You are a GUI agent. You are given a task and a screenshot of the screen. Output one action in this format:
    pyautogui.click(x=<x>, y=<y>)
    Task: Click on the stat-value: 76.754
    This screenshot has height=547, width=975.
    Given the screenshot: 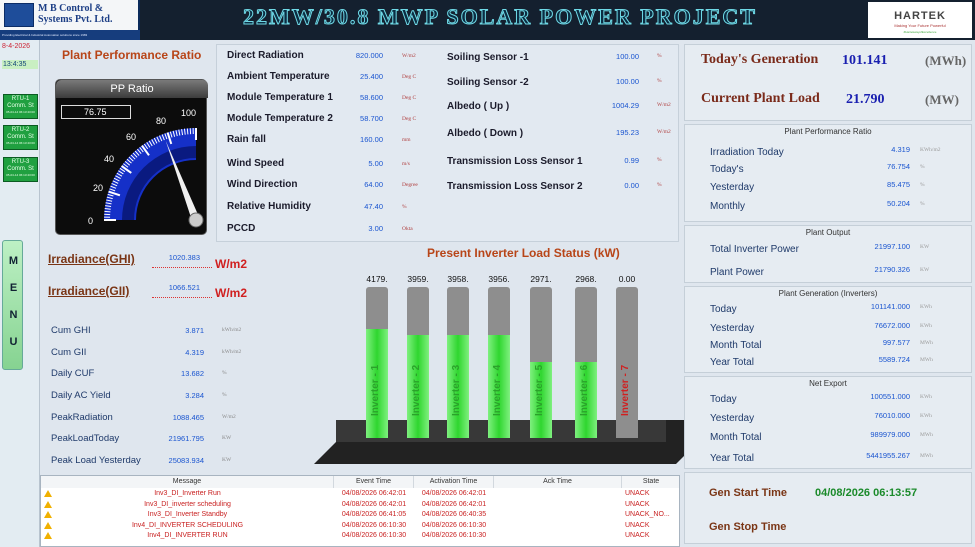 What is the action you would take?
    pyautogui.click(x=898, y=166)
    